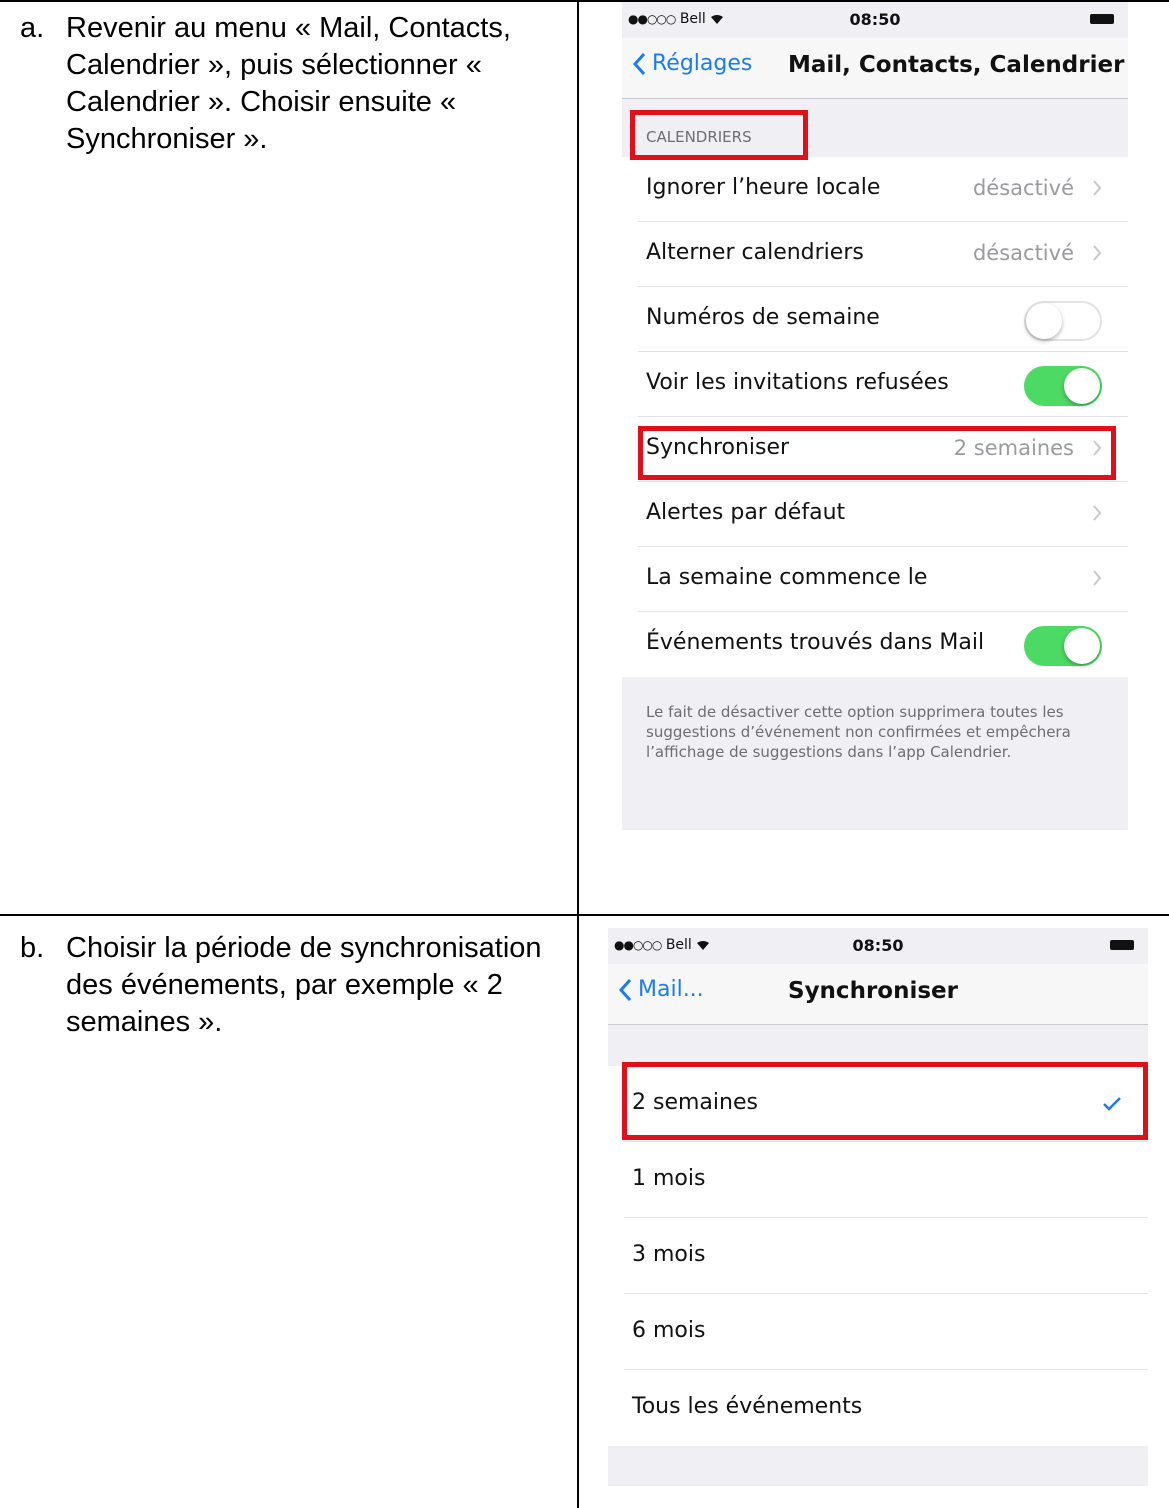 The image size is (1169, 1508). Describe the element at coordinates (875, 384) in the screenshot. I see `setting-row-invitations-refusees: Voir les invitations refusées` at that location.